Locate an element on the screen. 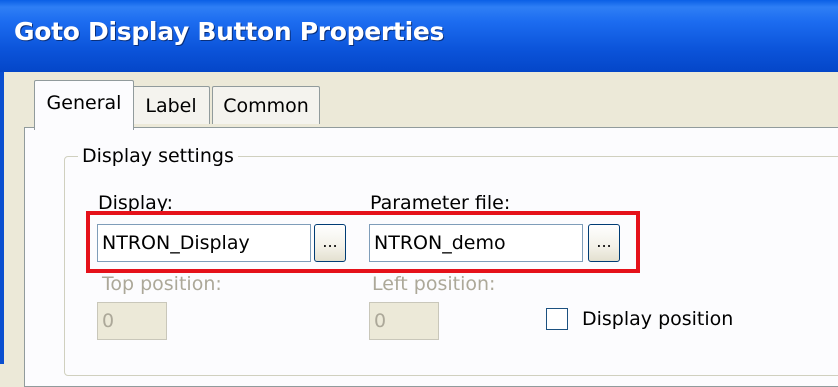  tab-common-label: Common is located at coordinates (266, 106).